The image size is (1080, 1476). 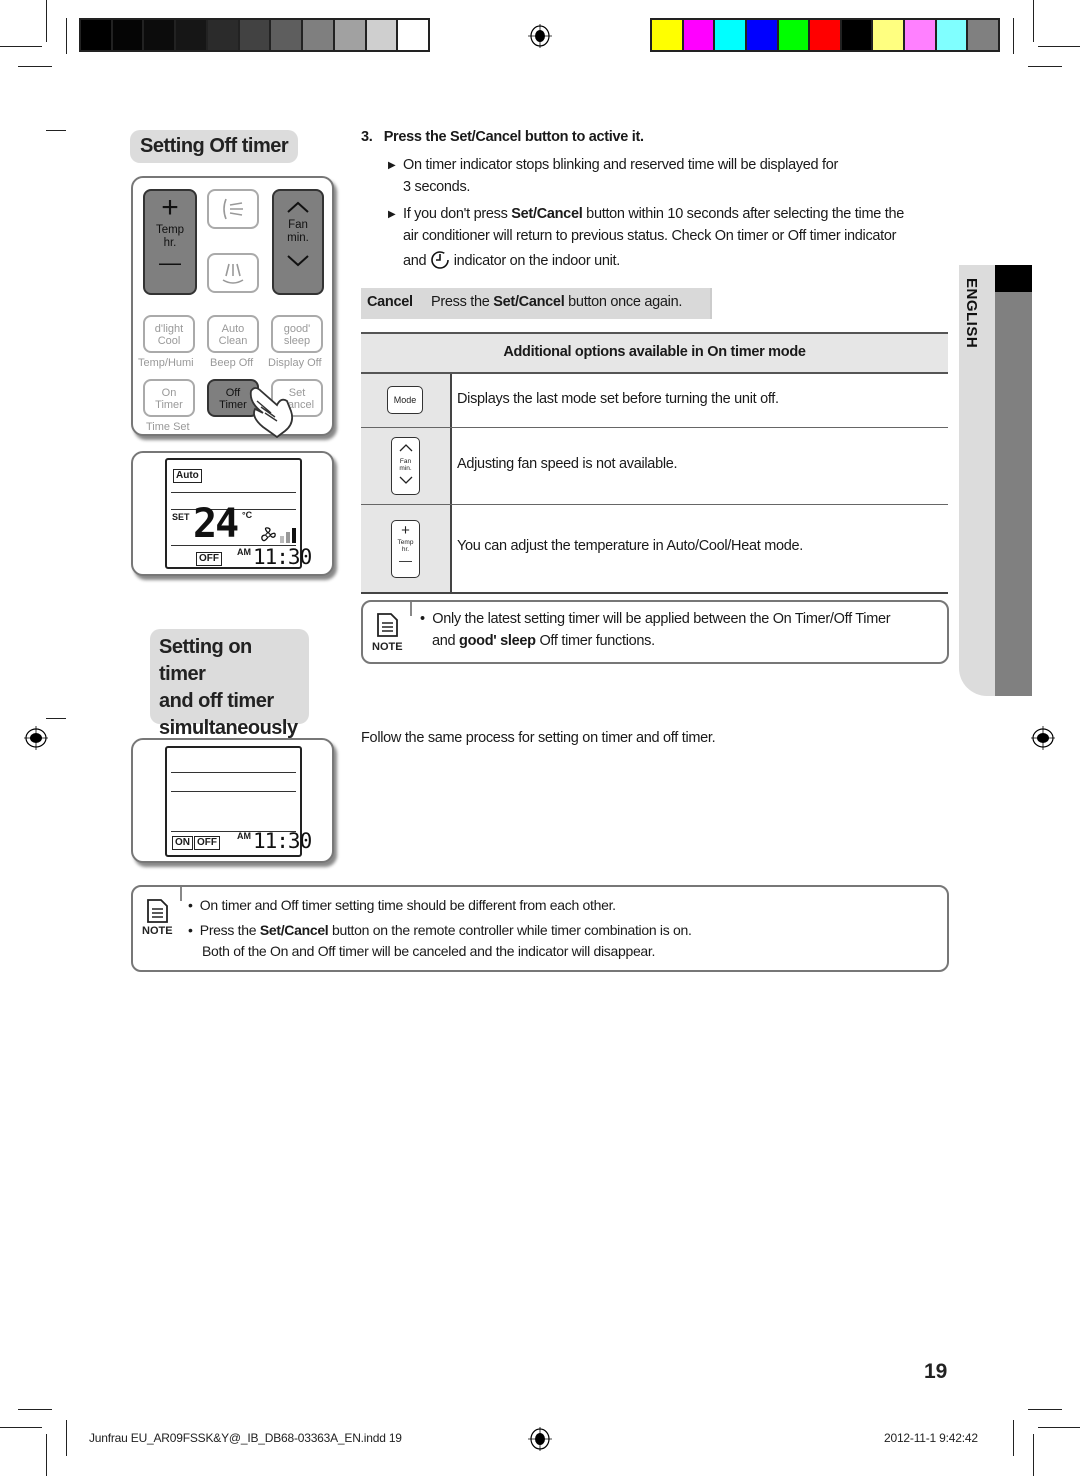 I want to click on step-number: 3., so click(x=367, y=137).